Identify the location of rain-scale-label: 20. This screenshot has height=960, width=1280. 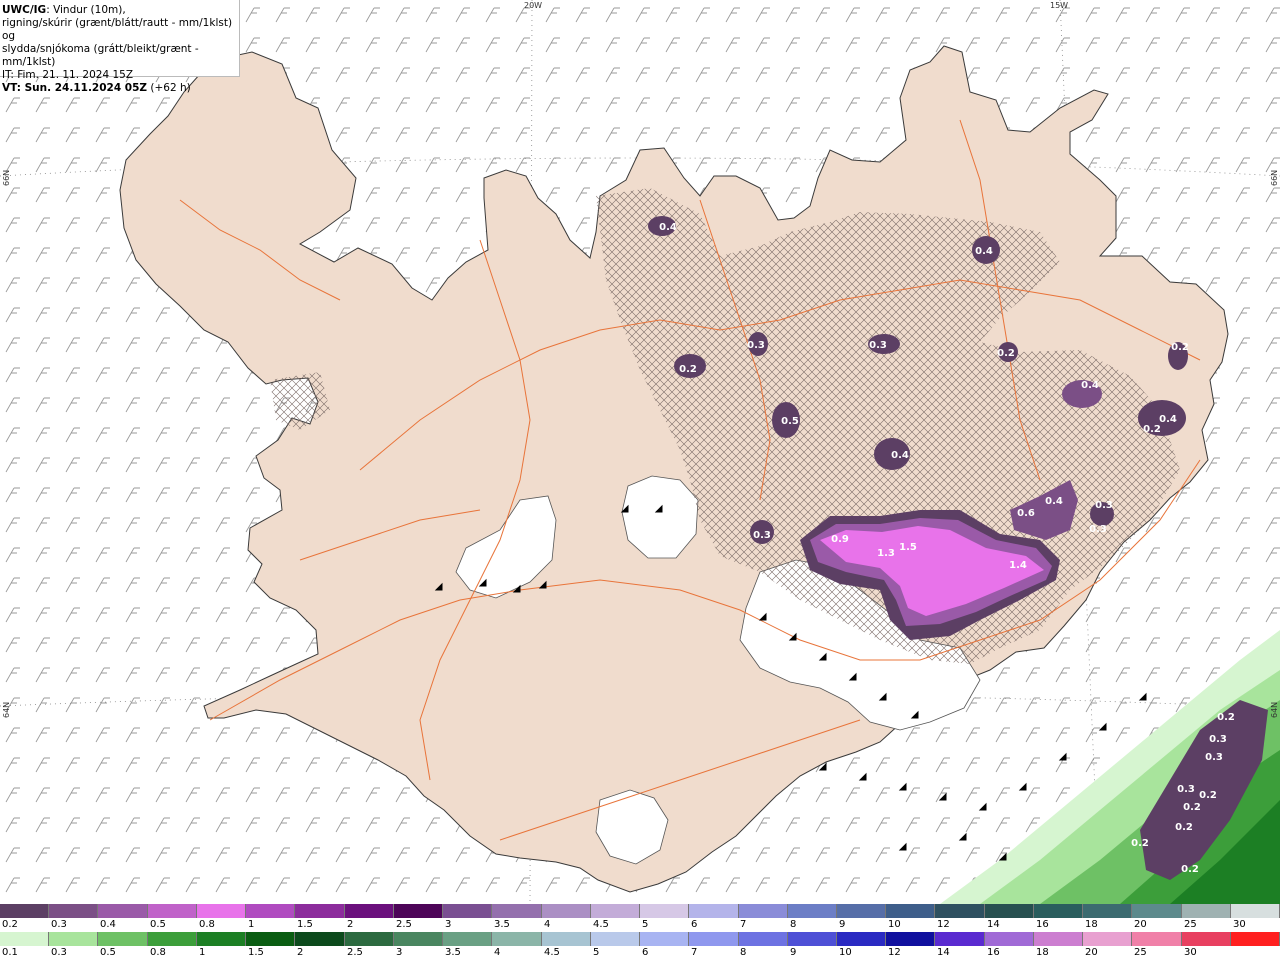
(1091, 952).